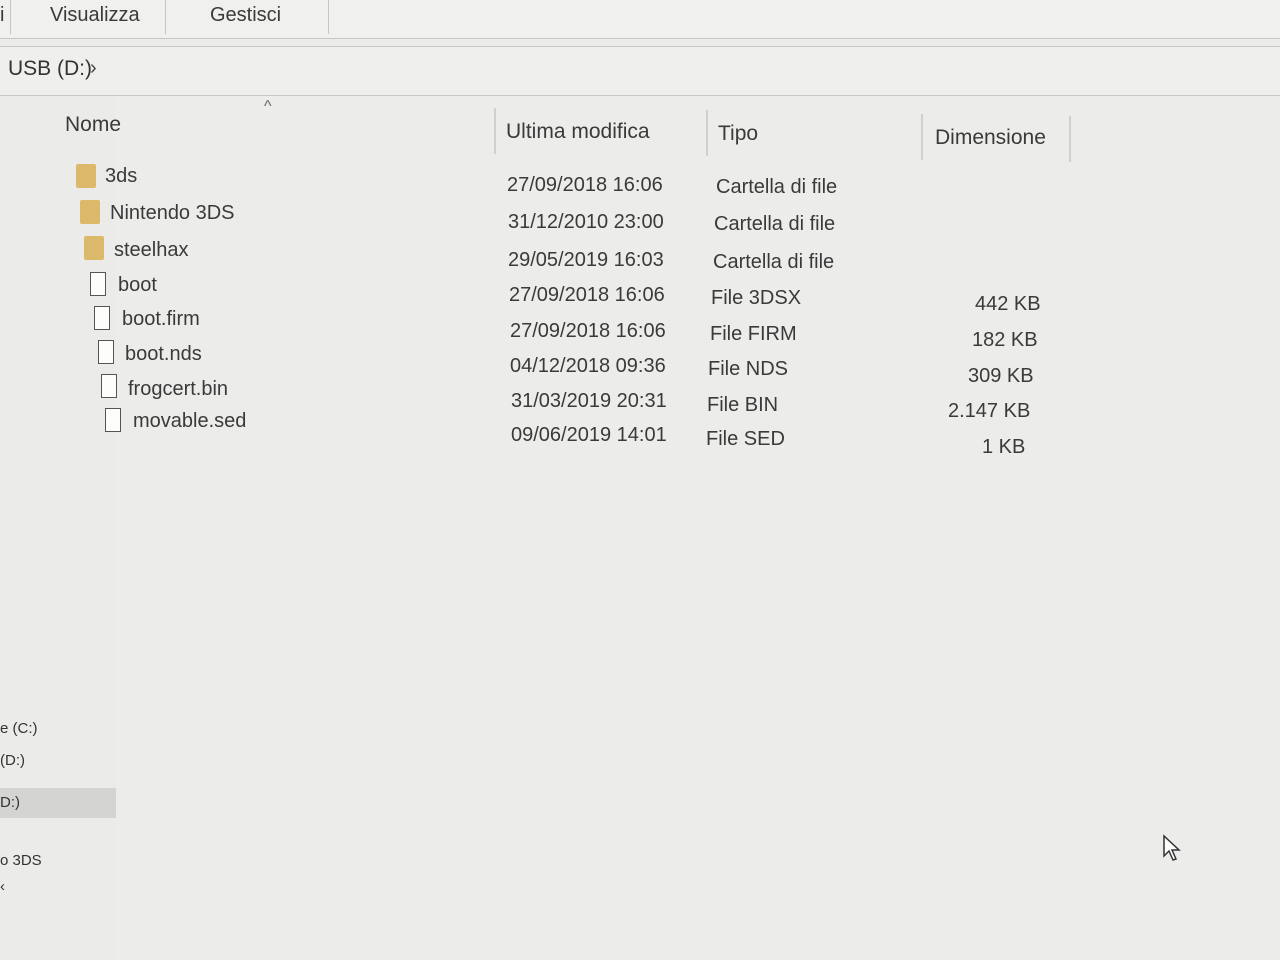  I want to click on file-type: File SED, so click(745, 439).